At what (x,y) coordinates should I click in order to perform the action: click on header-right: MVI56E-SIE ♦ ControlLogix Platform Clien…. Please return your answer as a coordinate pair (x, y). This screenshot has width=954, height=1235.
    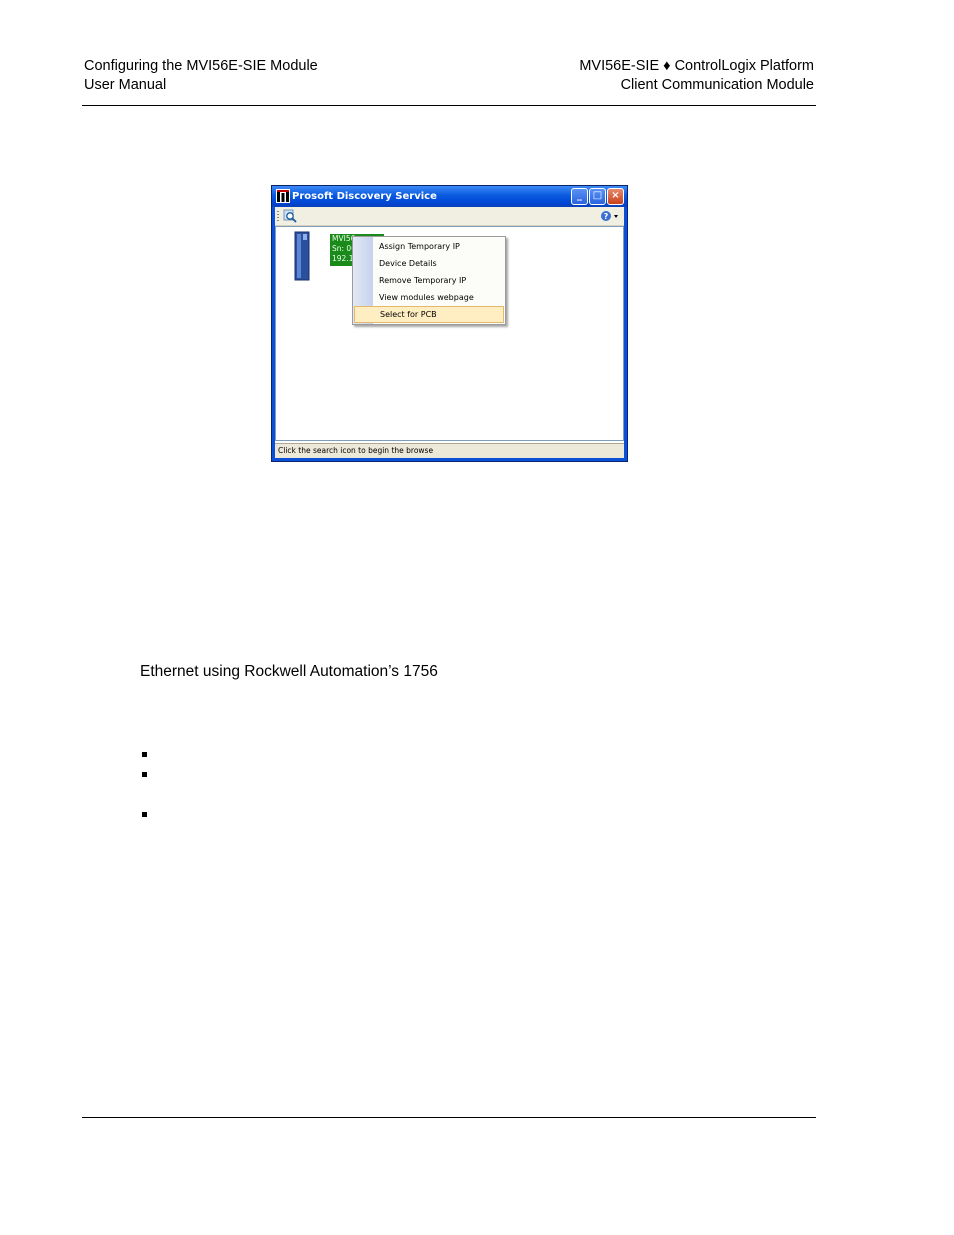
    Looking at the image, I should click on (696, 76).